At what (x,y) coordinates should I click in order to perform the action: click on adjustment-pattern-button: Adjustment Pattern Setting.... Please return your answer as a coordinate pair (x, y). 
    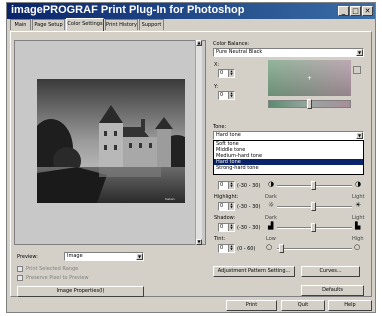
    Looking at the image, I should click on (254, 271).